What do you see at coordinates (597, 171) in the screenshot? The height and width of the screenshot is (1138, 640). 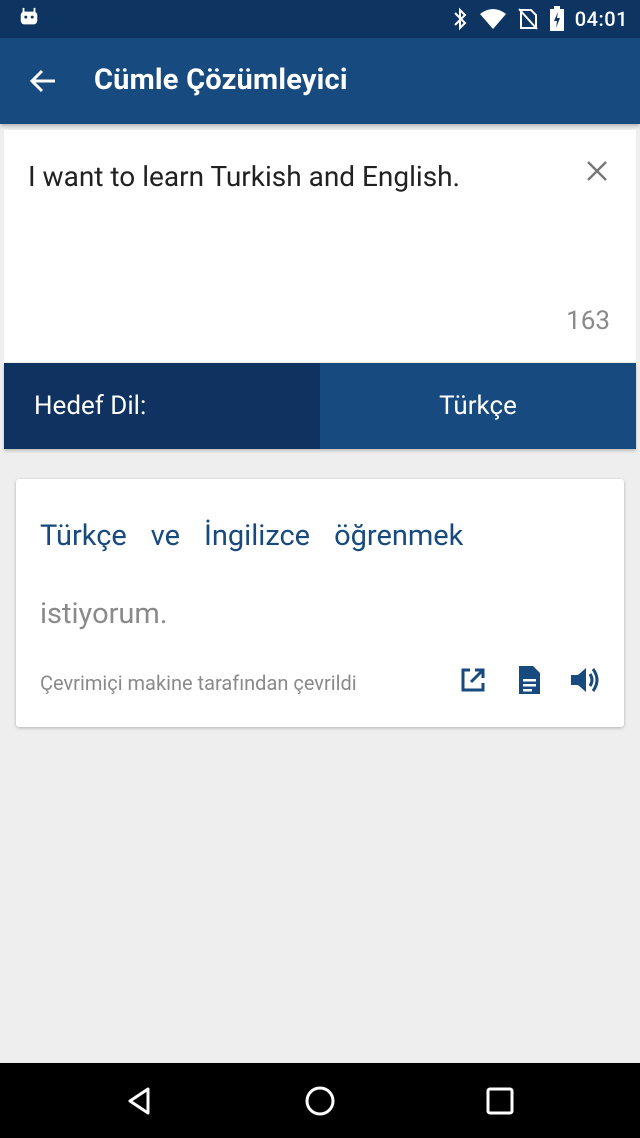 I see `close-icon` at bounding box center [597, 171].